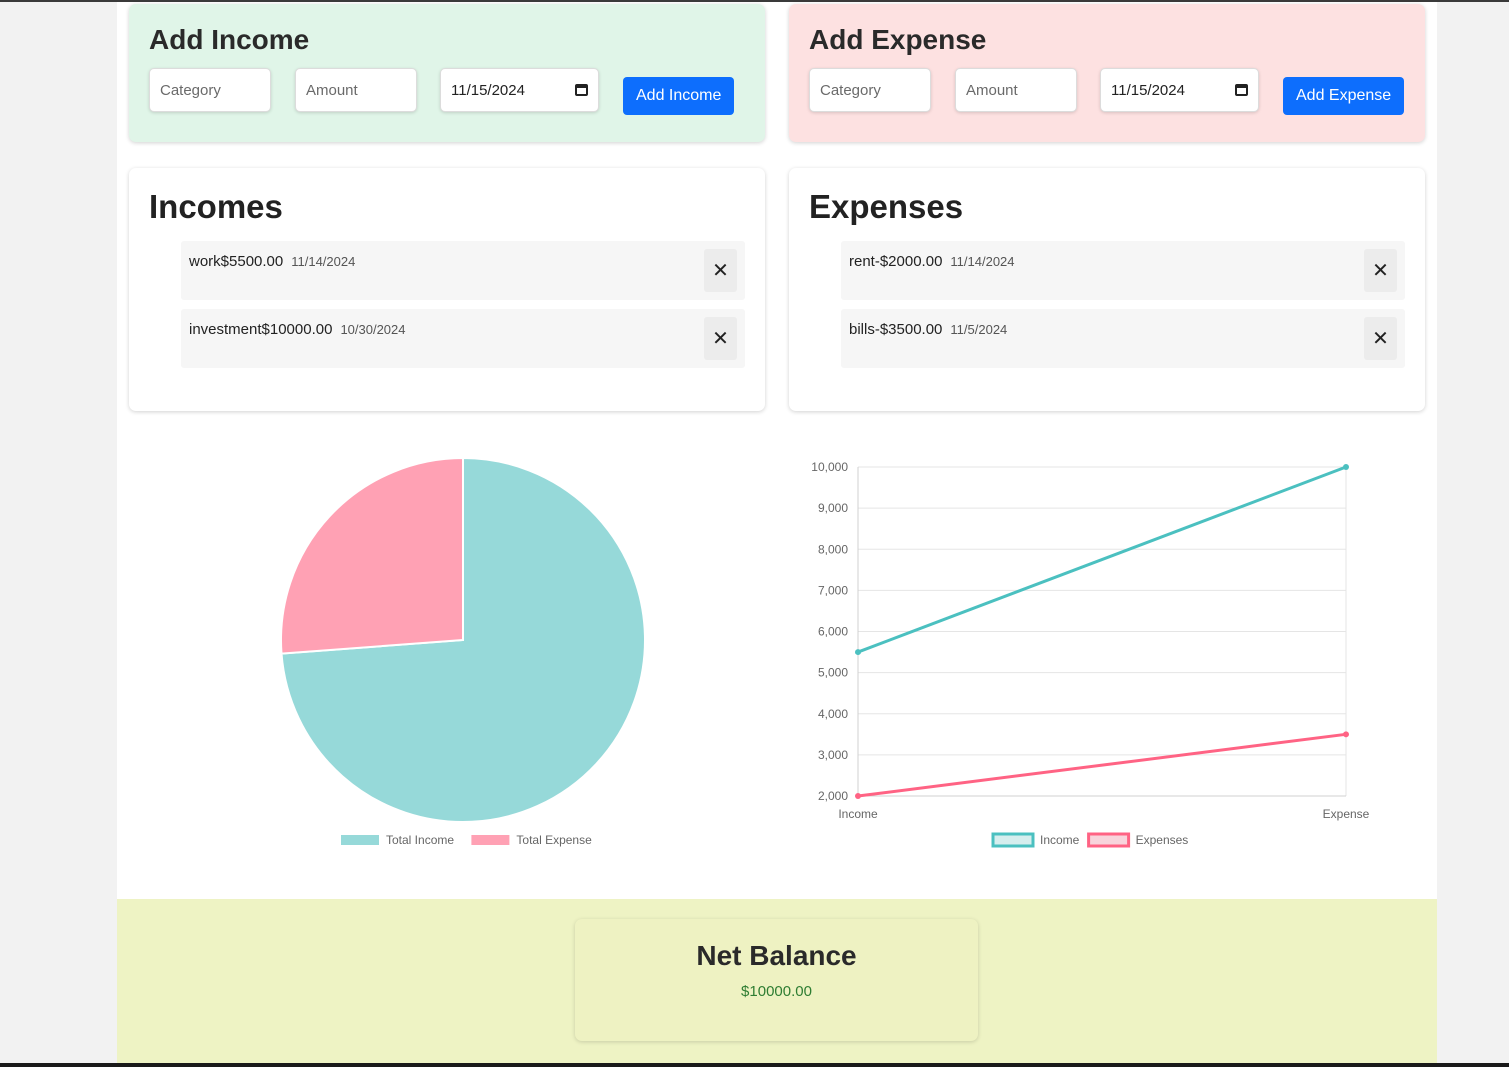 The height and width of the screenshot is (1067, 1509). What do you see at coordinates (1016, 90) in the screenshot?
I see `expense-amount-input` at bounding box center [1016, 90].